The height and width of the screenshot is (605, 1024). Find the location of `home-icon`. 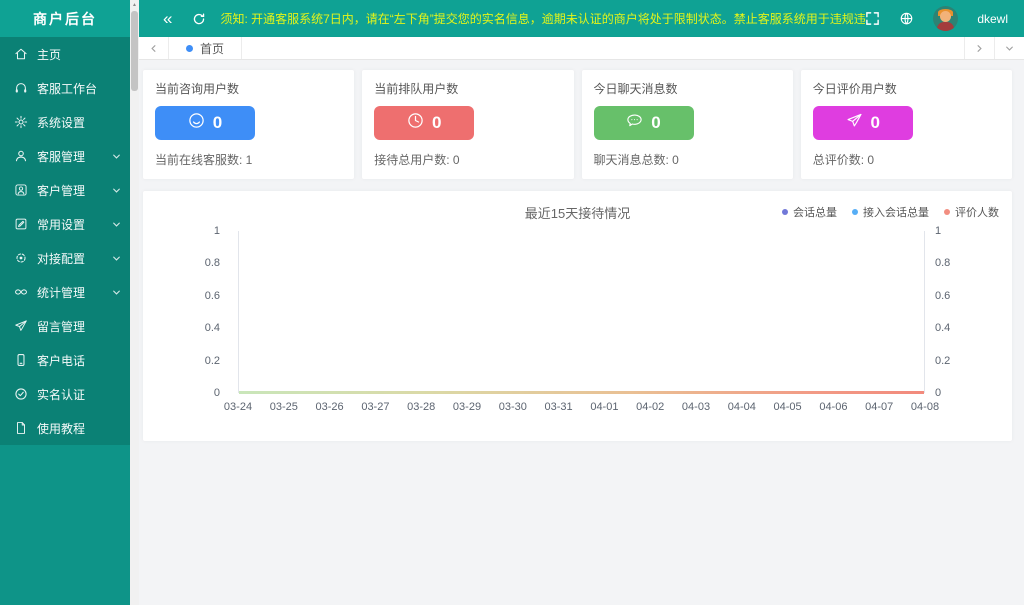

home-icon is located at coordinates (21, 54).